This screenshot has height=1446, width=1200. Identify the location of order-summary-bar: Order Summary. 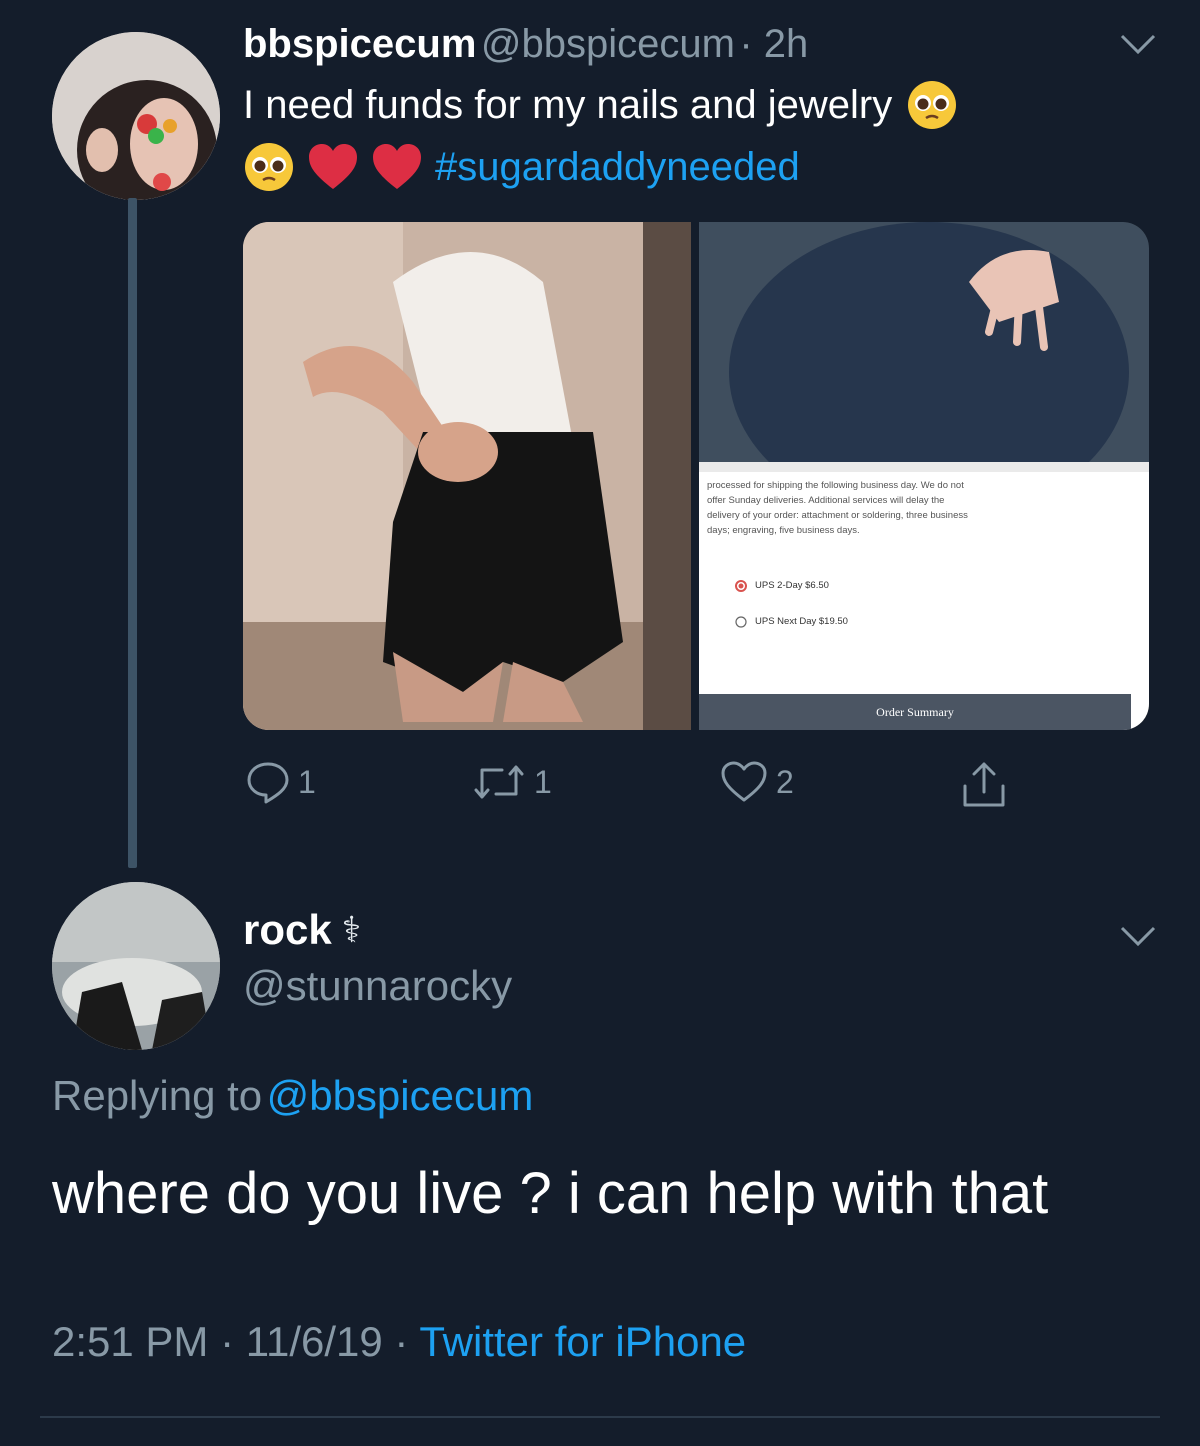
(915, 712).